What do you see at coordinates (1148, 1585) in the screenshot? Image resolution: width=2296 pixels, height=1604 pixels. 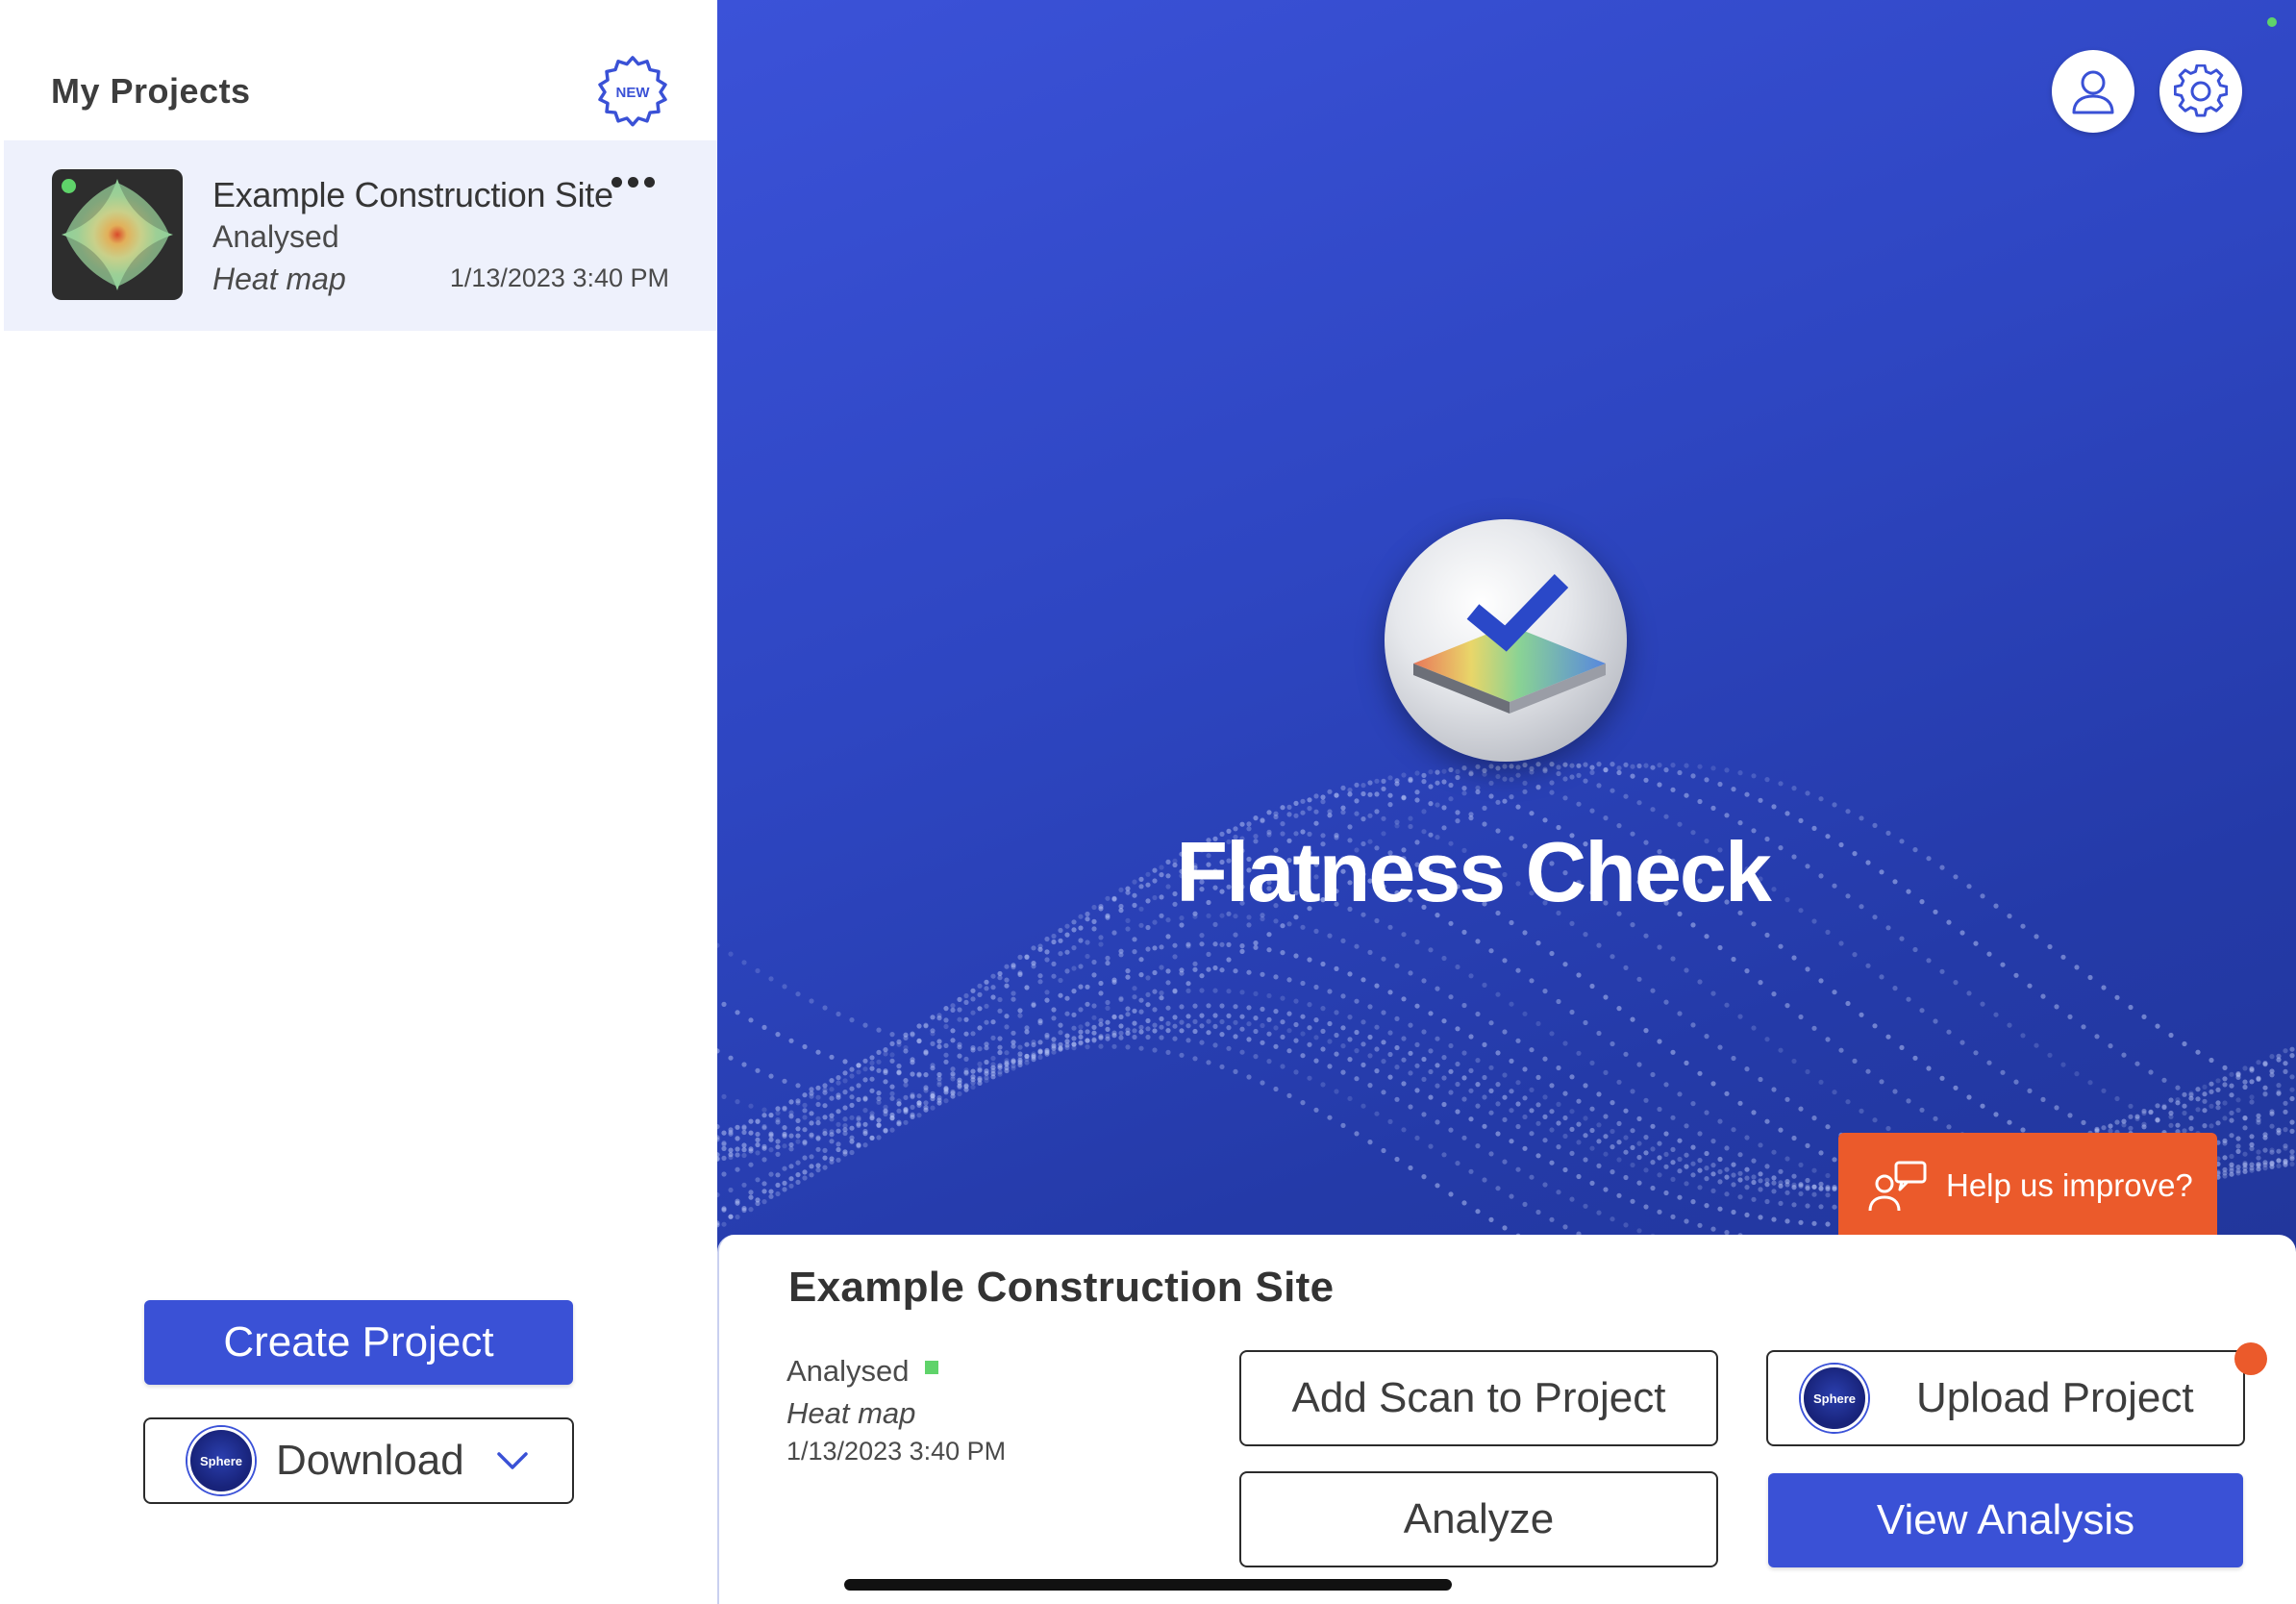 I see `home-indicator` at bounding box center [1148, 1585].